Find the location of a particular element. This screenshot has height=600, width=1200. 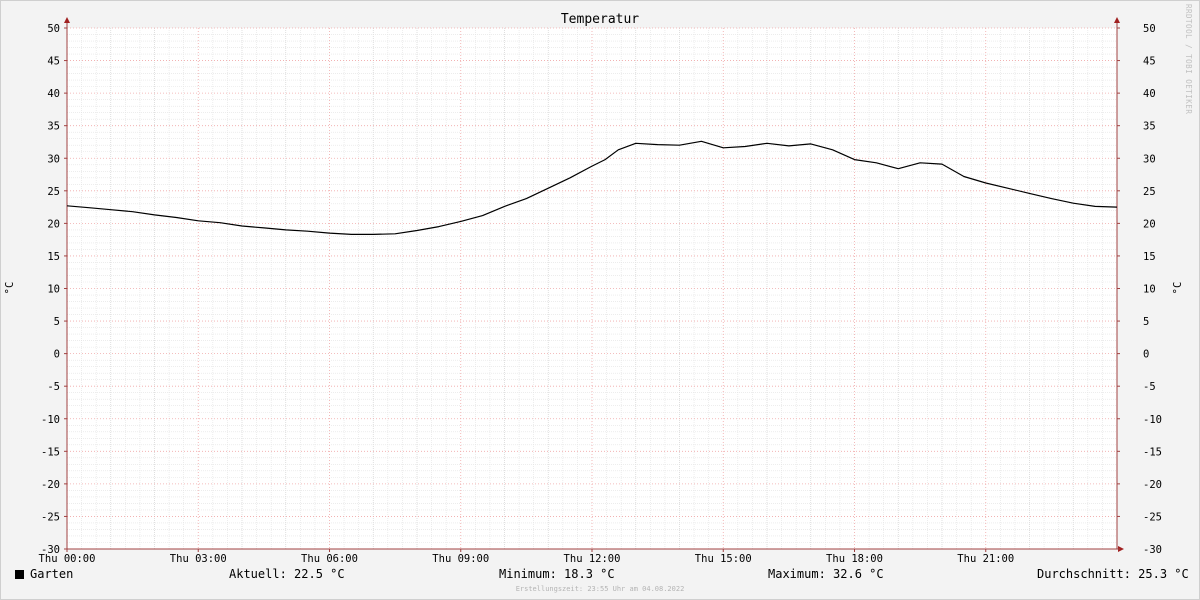

x-tick-label: Thu 15:00 is located at coordinates (723, 559).